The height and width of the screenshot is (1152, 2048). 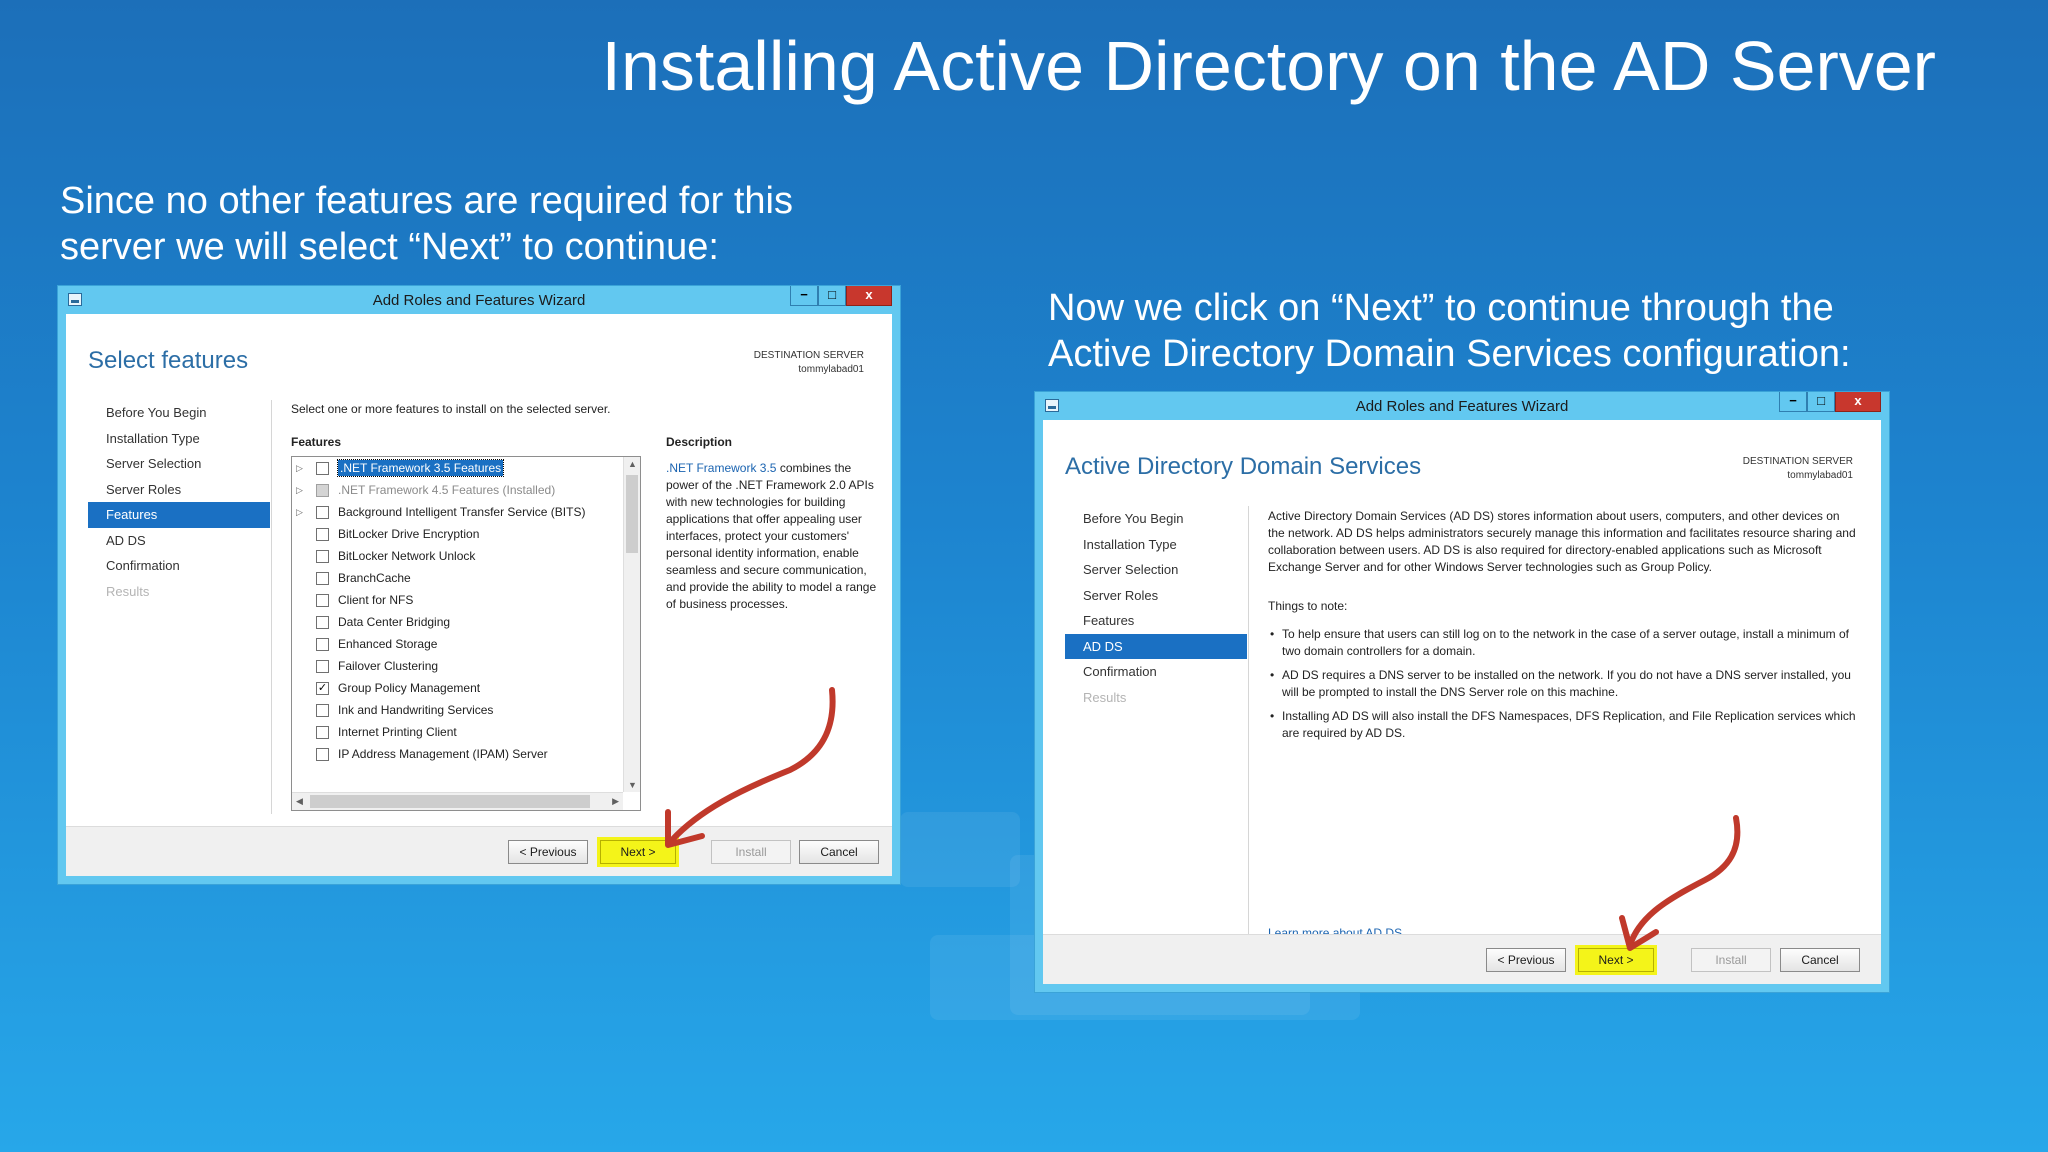 What do you see at coordinates (457, 688) in the screenshot?
I see `feature-item: ✓ Group Policy Management` at bounding box center [457, 688].